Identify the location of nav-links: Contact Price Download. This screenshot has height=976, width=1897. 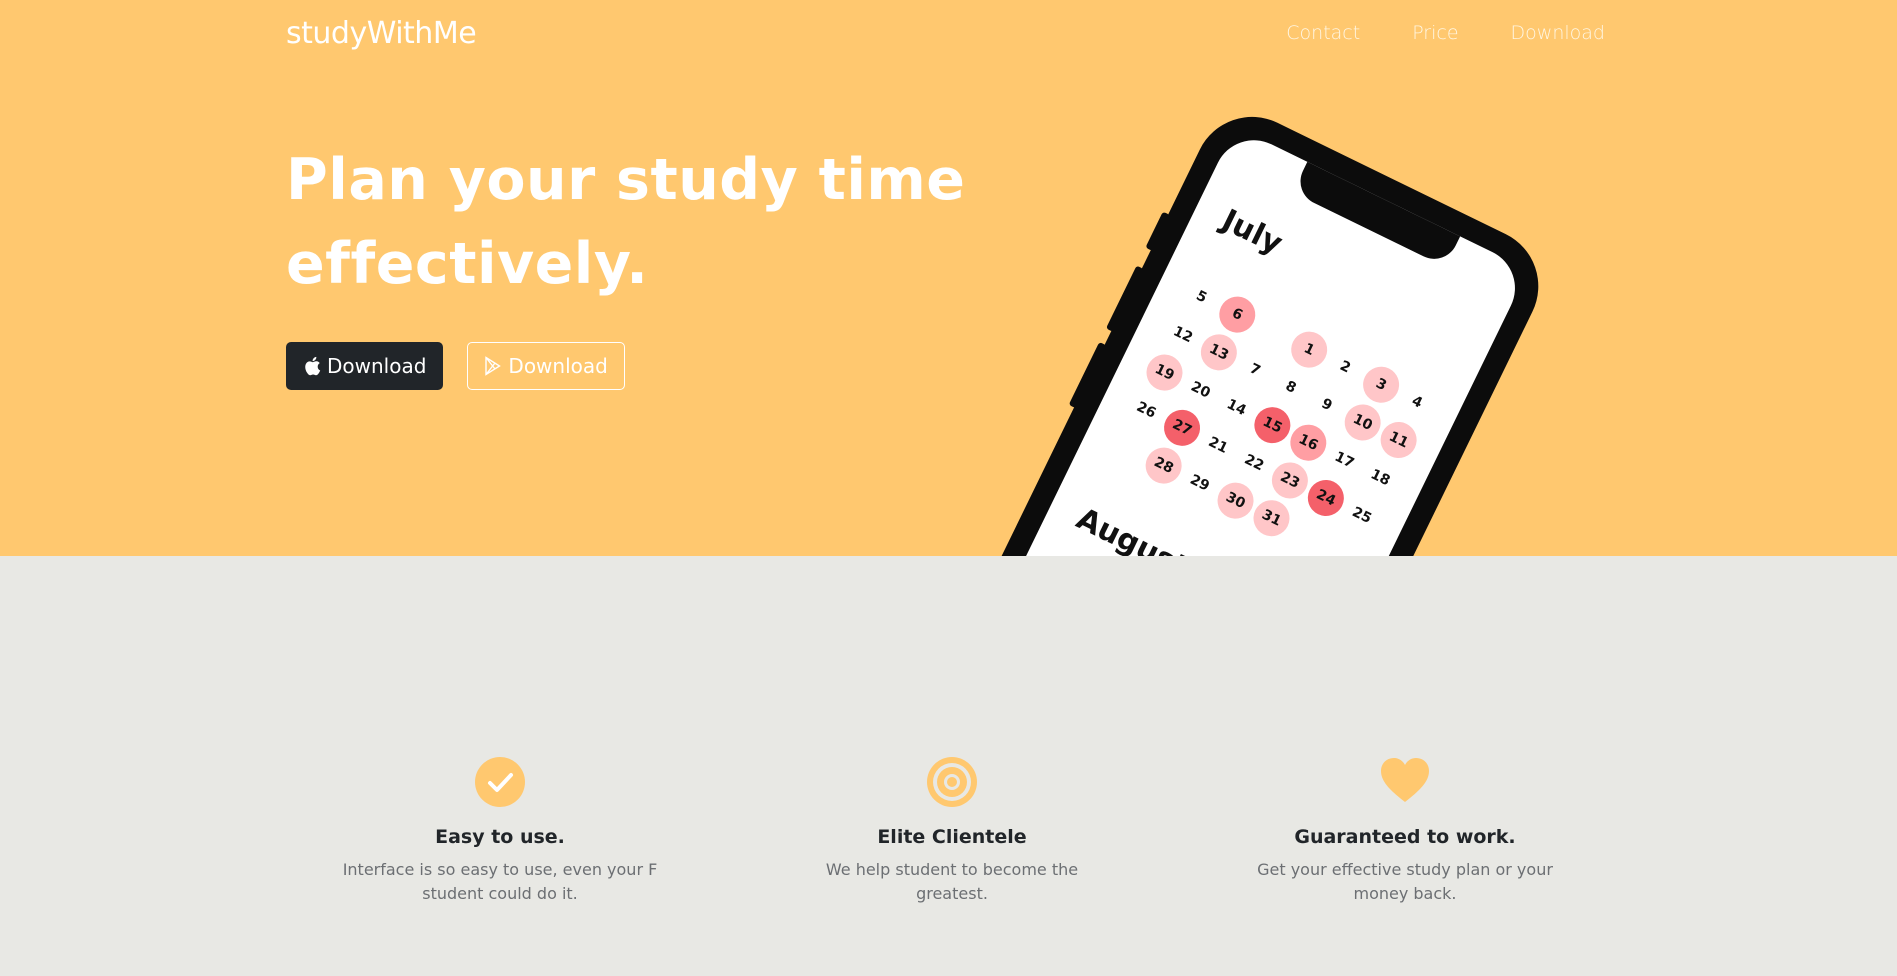
(1445, 33).